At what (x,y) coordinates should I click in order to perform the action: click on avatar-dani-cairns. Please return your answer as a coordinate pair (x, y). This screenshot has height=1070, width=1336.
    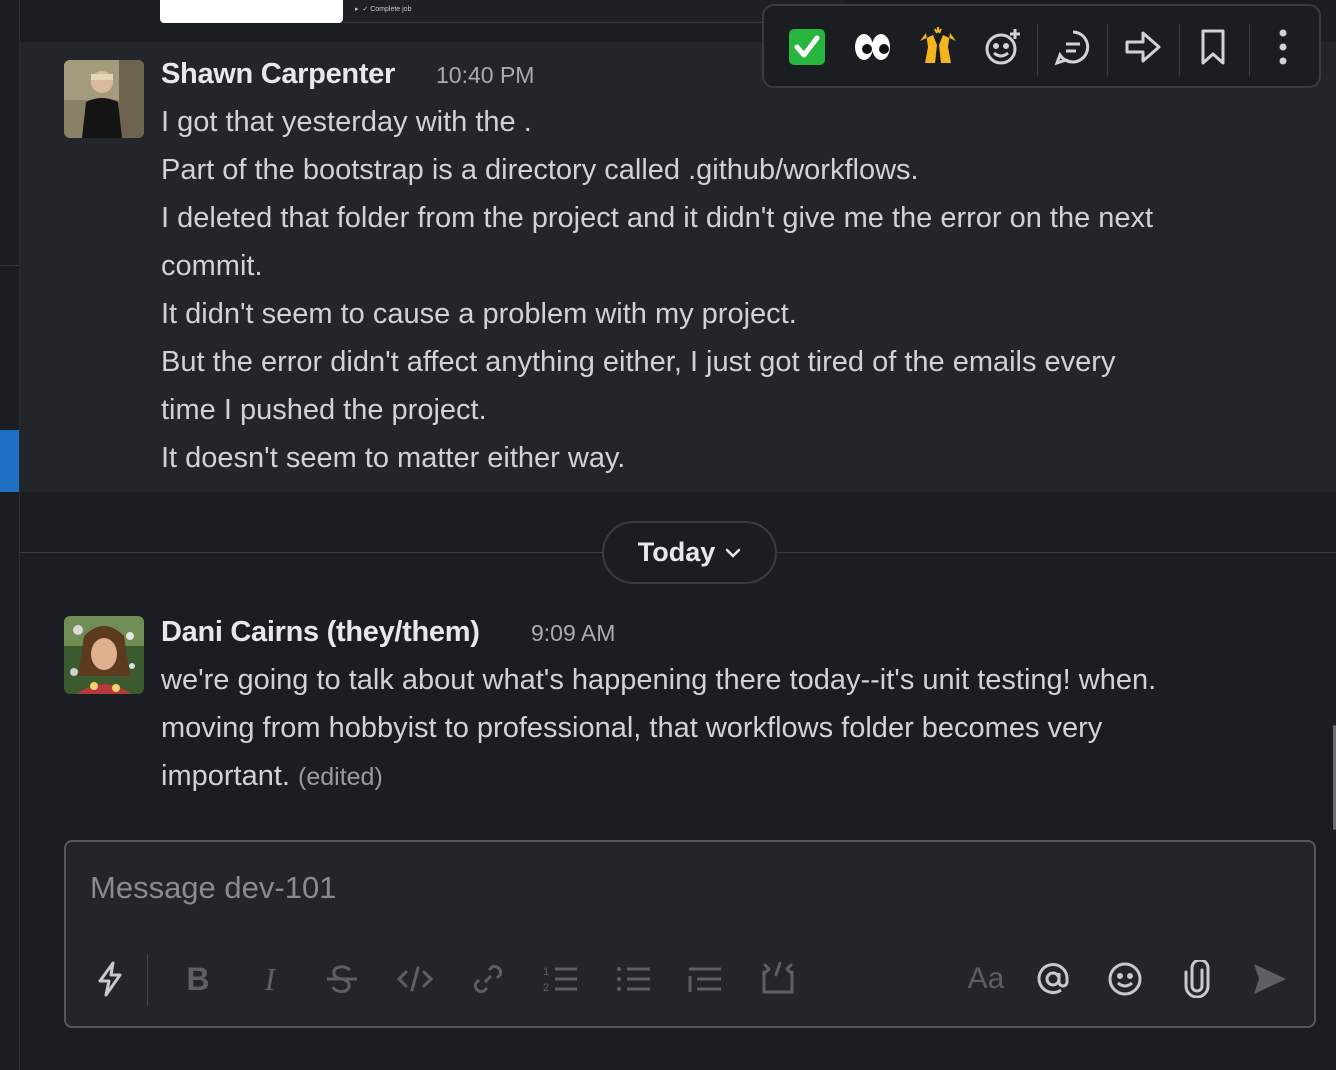
    Looking at the image, I should click on (104, 655).